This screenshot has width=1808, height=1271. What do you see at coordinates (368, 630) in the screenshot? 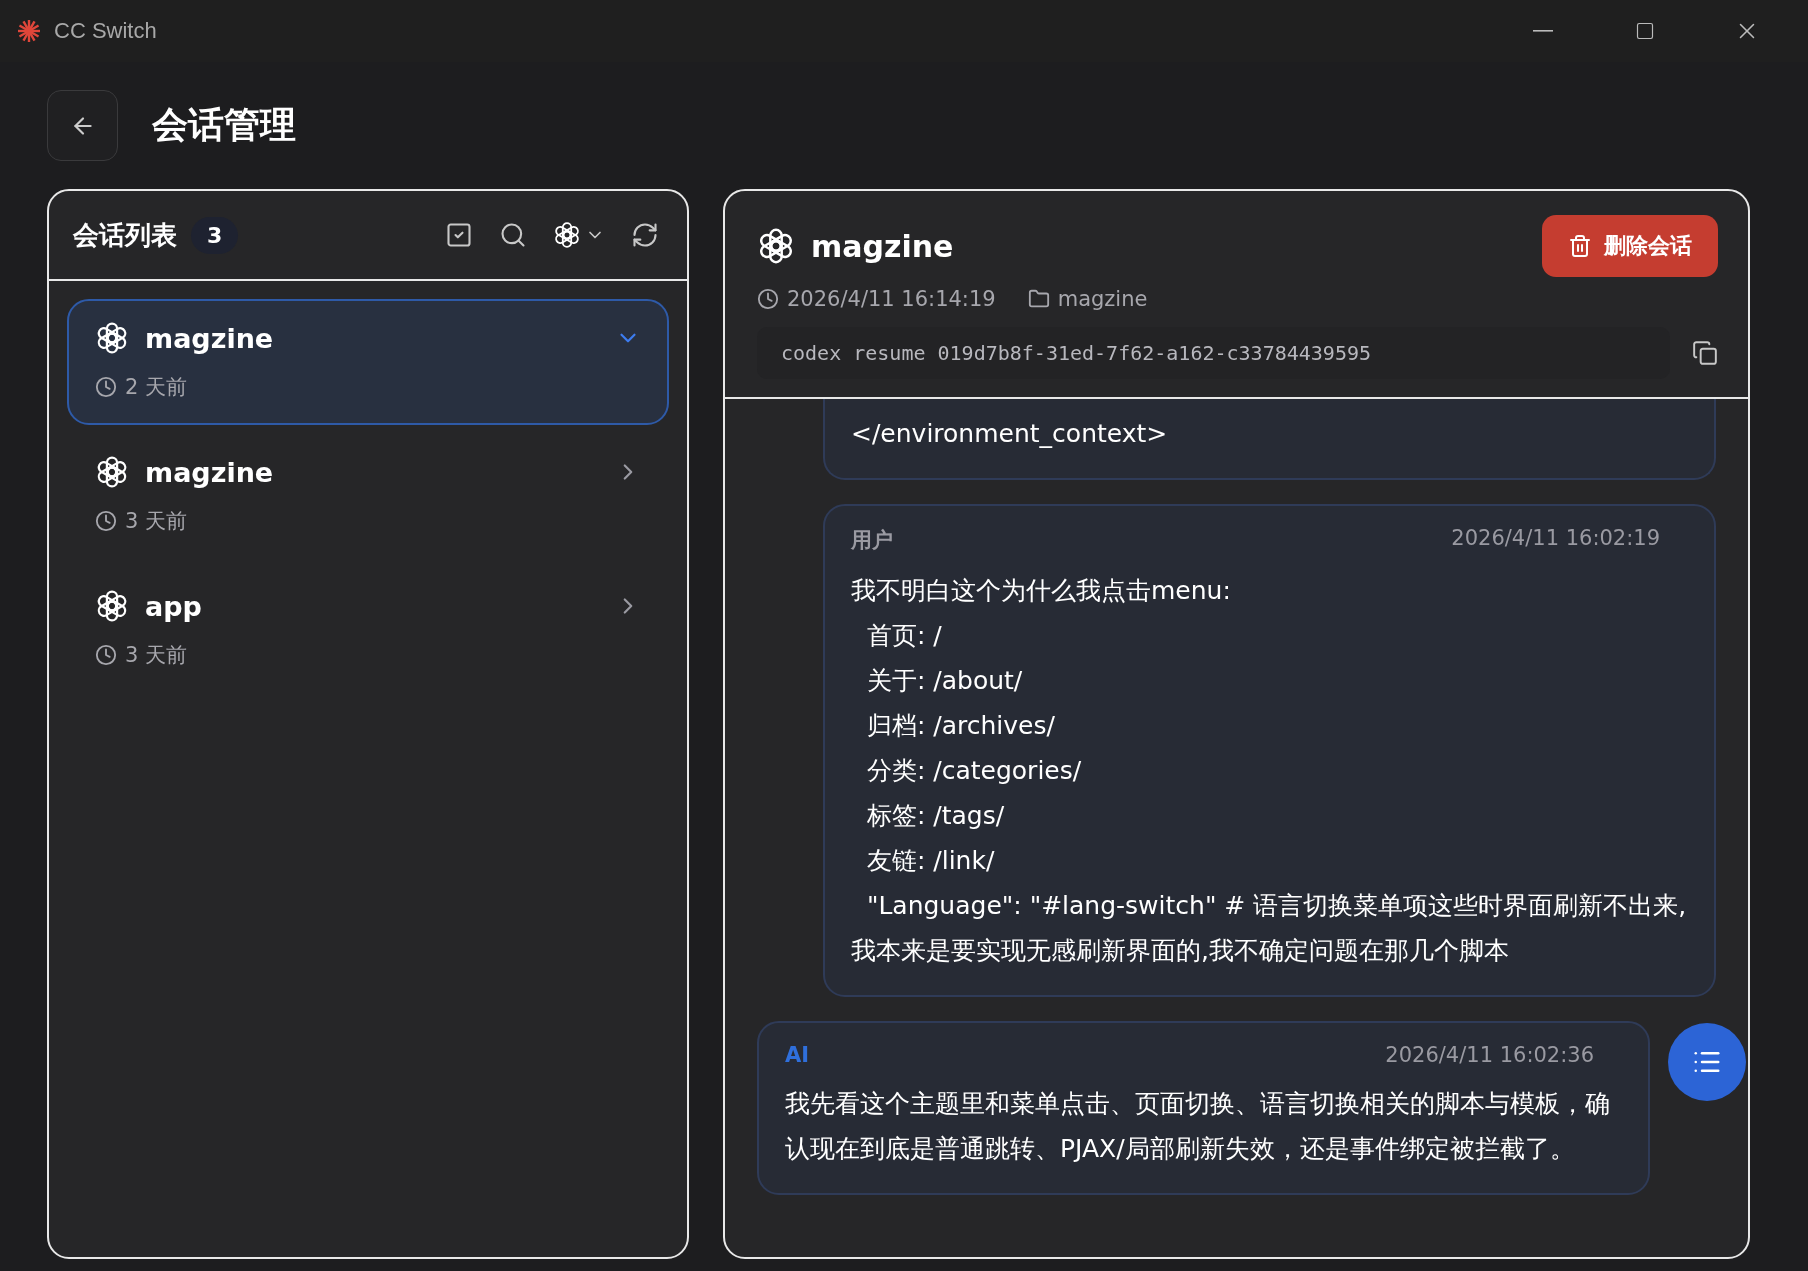
I see `session-item: app 3 天前` at bounding box center [368, 630].